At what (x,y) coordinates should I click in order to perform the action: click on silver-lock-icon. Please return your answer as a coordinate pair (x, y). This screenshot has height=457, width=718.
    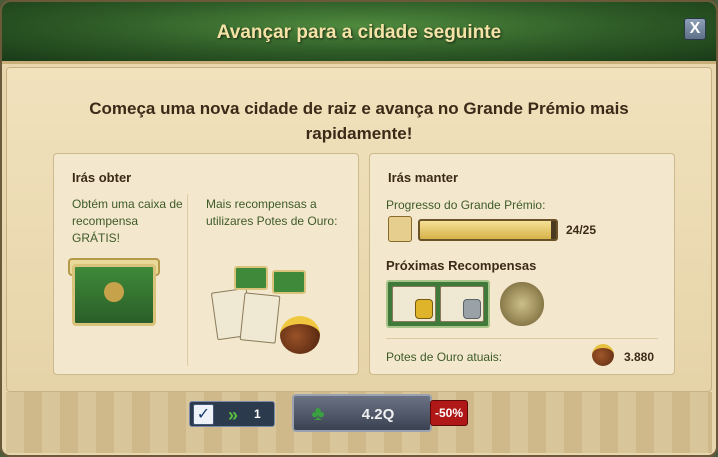
    Looking at the image, I should click on (472, 309).